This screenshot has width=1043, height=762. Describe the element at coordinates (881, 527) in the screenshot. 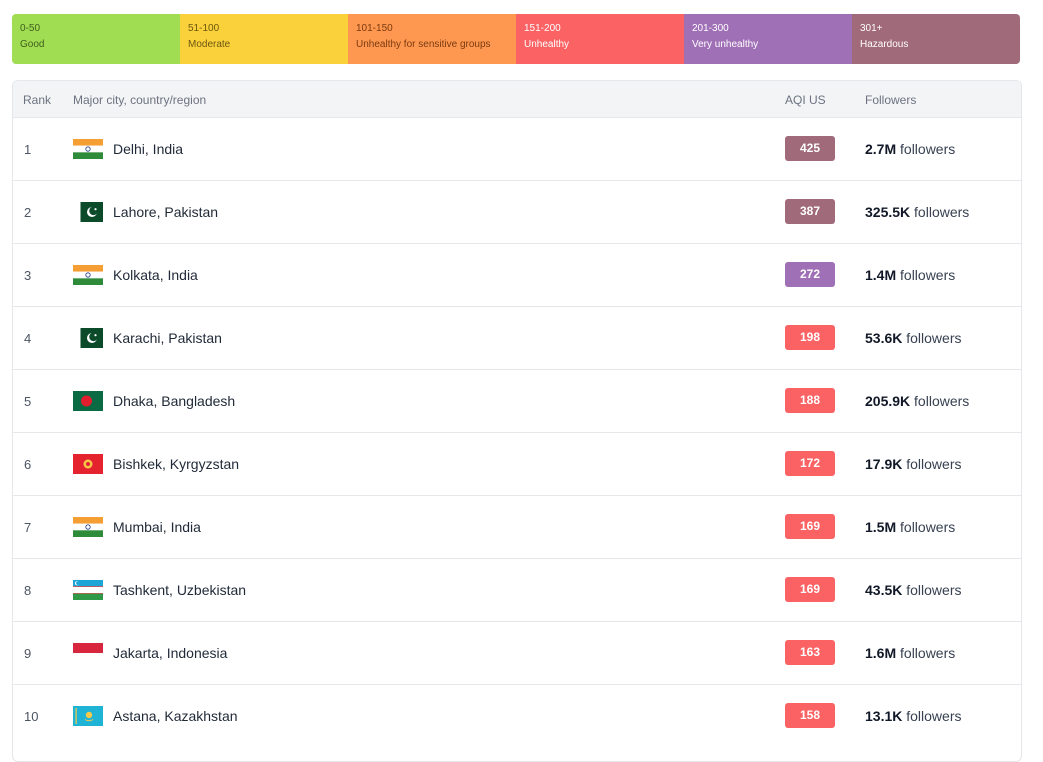

I see `followers-number: 1.5M` at that location.